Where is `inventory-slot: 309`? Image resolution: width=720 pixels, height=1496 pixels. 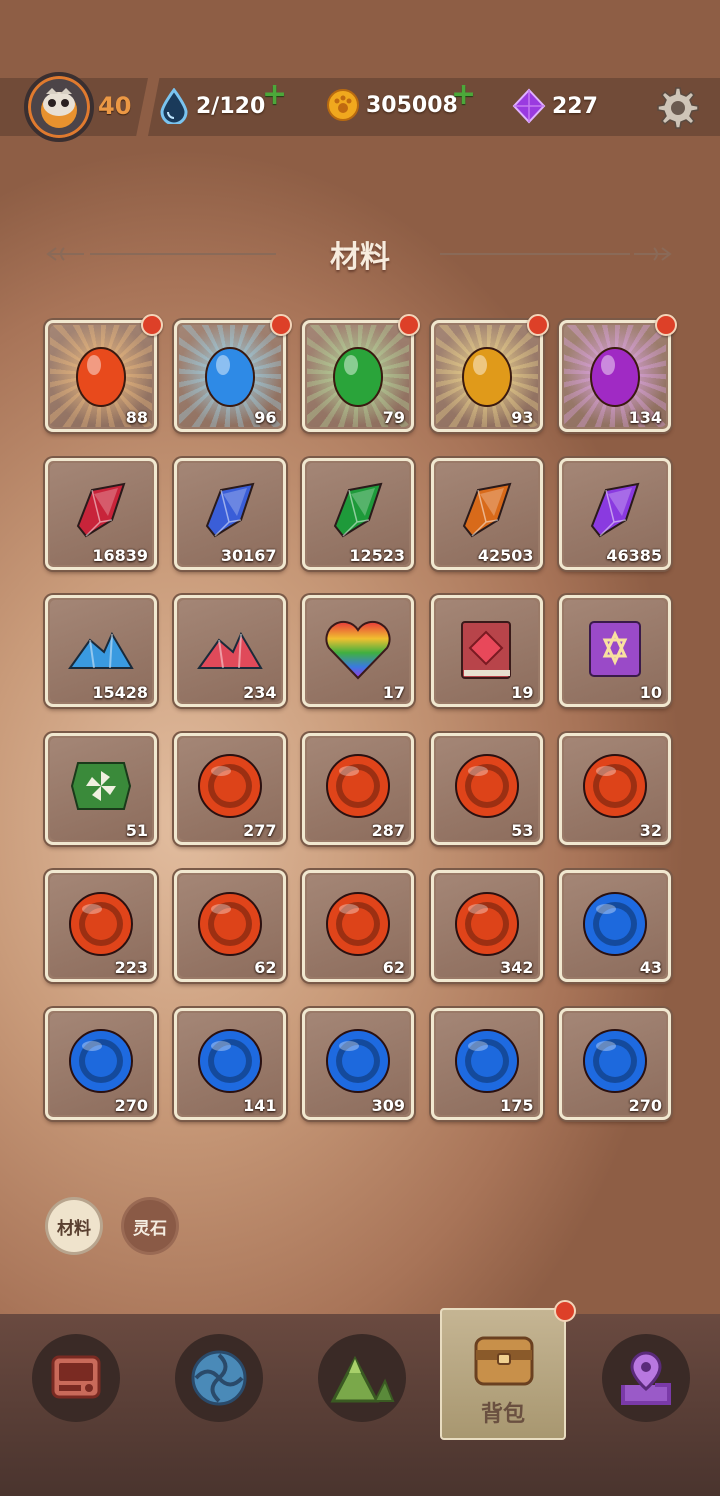
inventory-slot: 309 is located at coordinates (358, 1063).